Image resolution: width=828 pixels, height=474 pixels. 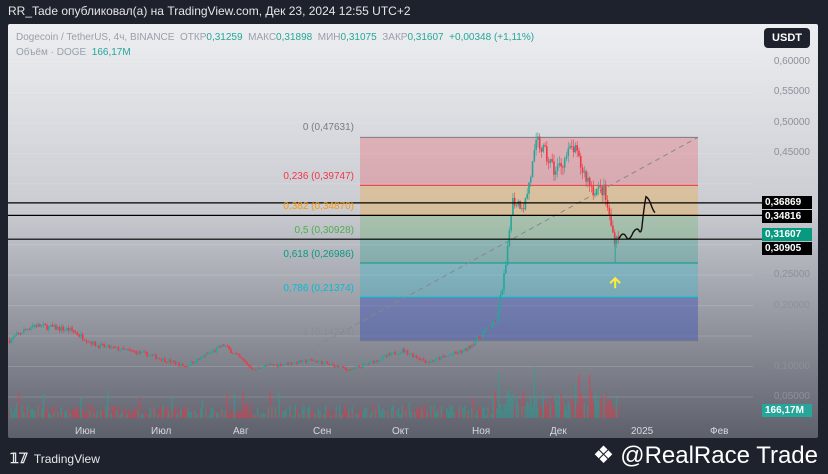 What do you see at coordinates (787, 216) in the screenshot?
I see `price-tag-line2: 0,34816` at bounding box center [787, 216].